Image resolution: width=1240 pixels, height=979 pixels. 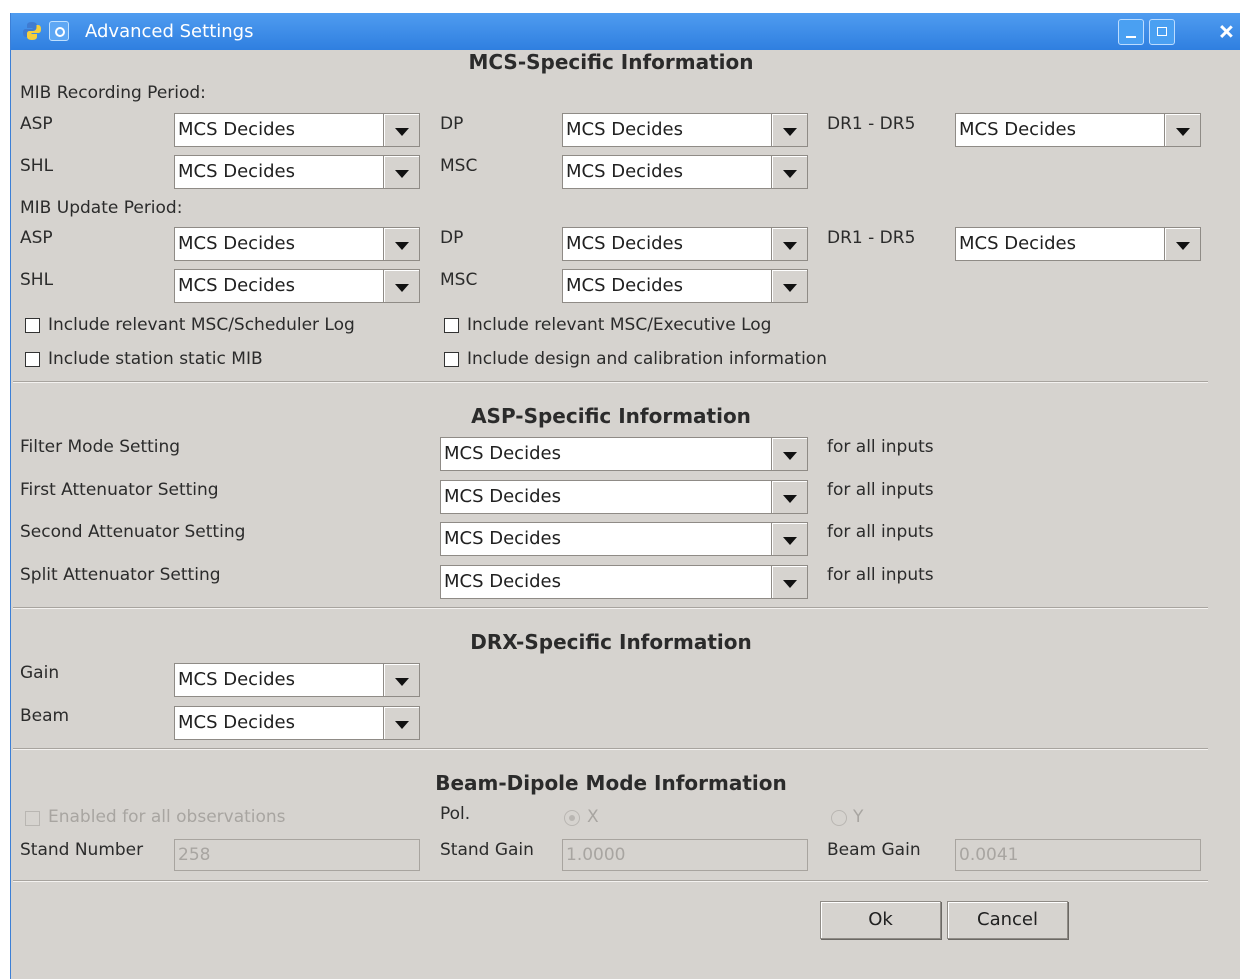 What do you see at coordinates (871, 124) in the screenshot?
I see `recording-dr-label: DR1 - DR5` at bounding box center [871, 124].